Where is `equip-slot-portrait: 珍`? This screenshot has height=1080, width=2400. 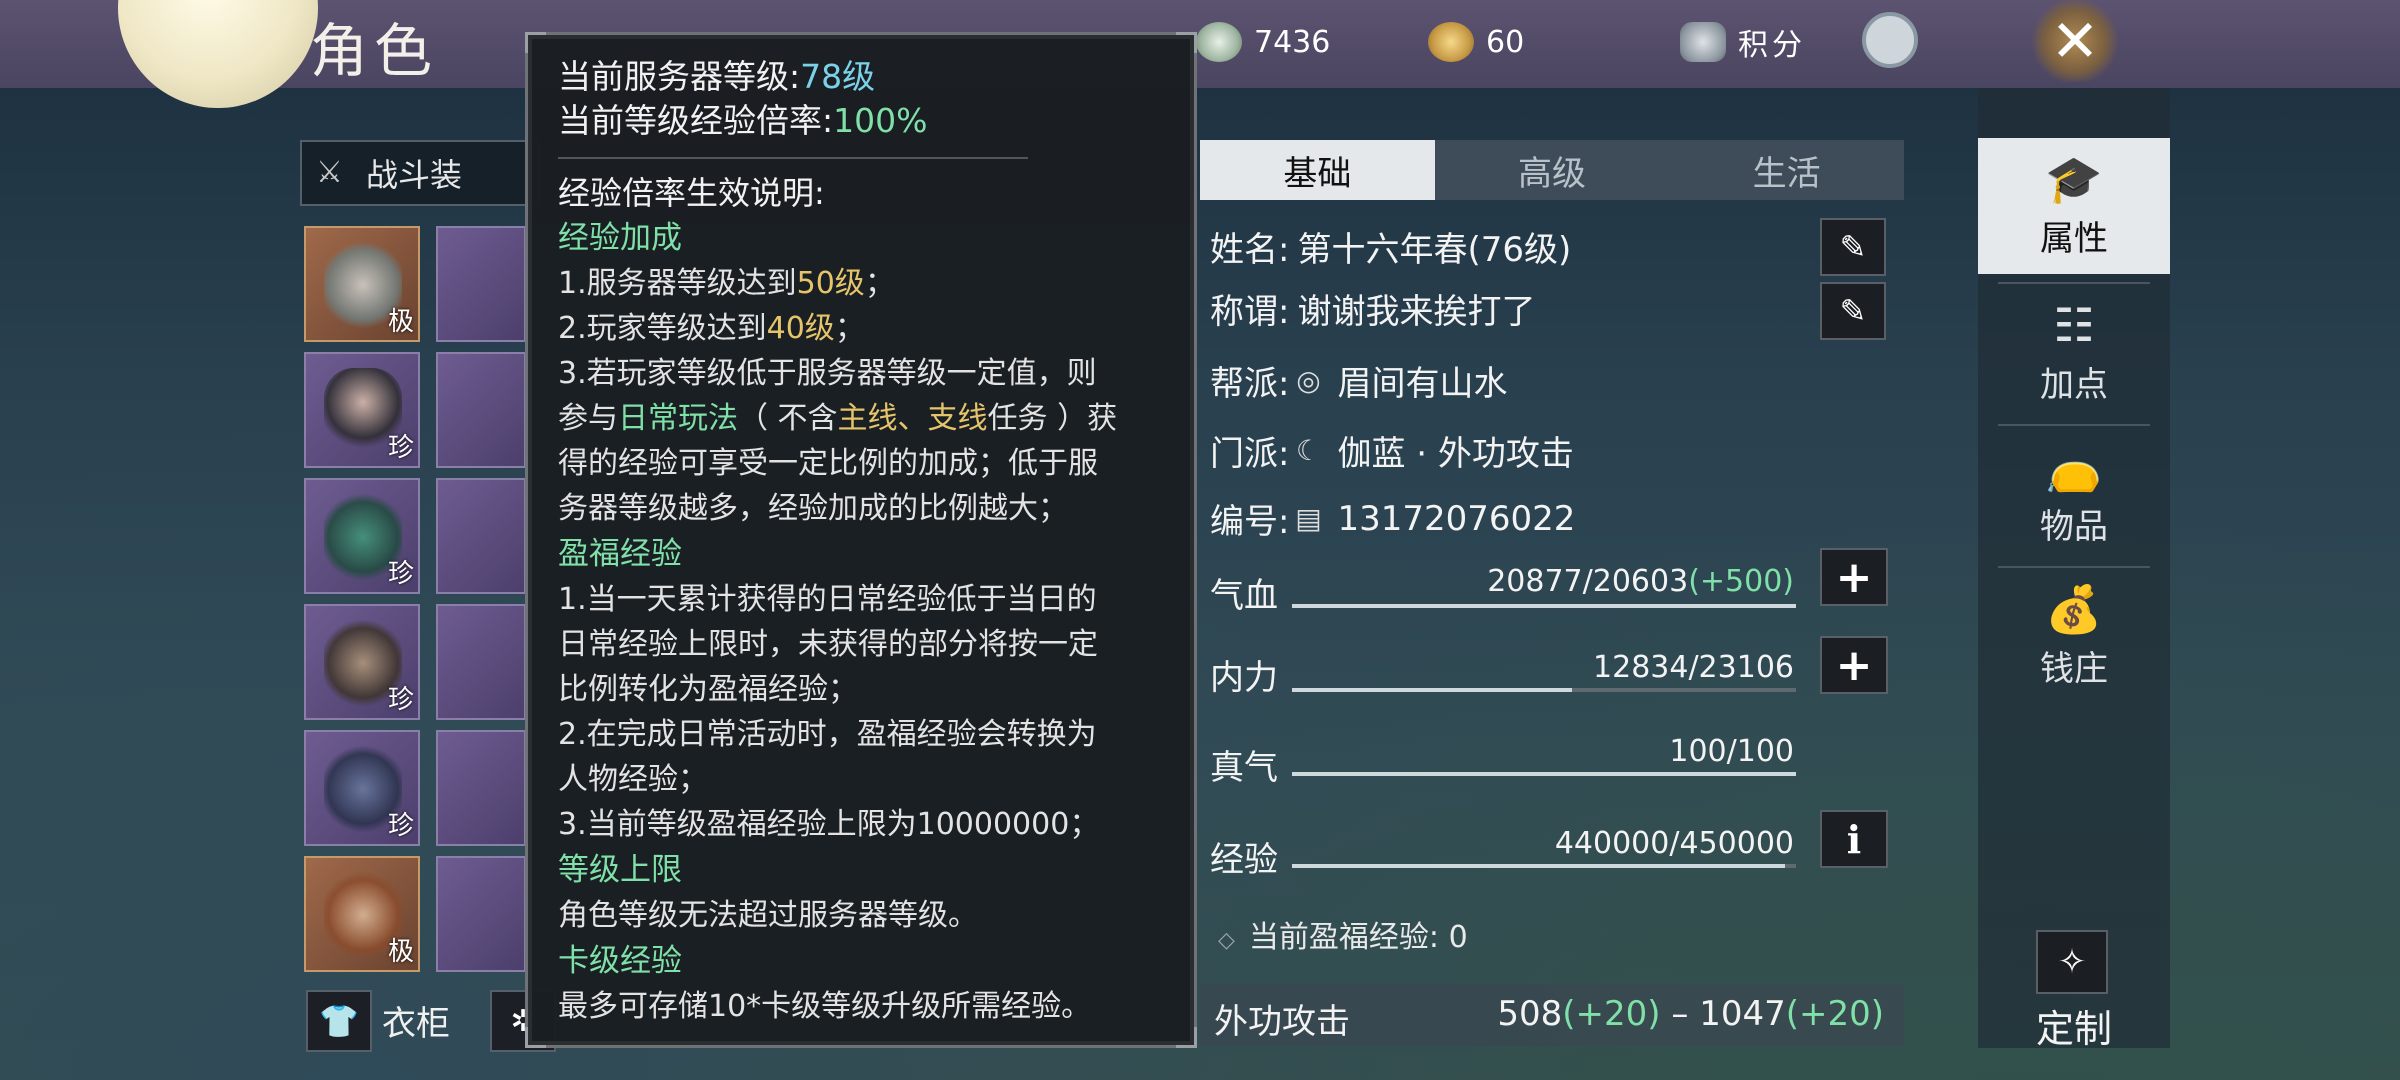
equip-slot-portrait: 珍 is located at coordinates (362, 410).